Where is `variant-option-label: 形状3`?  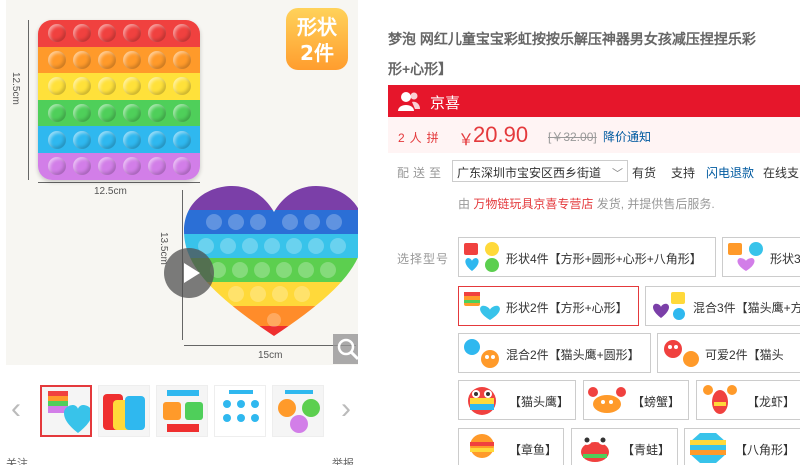
variant-option-label: 形状3 is located at coordinates (785, 259).